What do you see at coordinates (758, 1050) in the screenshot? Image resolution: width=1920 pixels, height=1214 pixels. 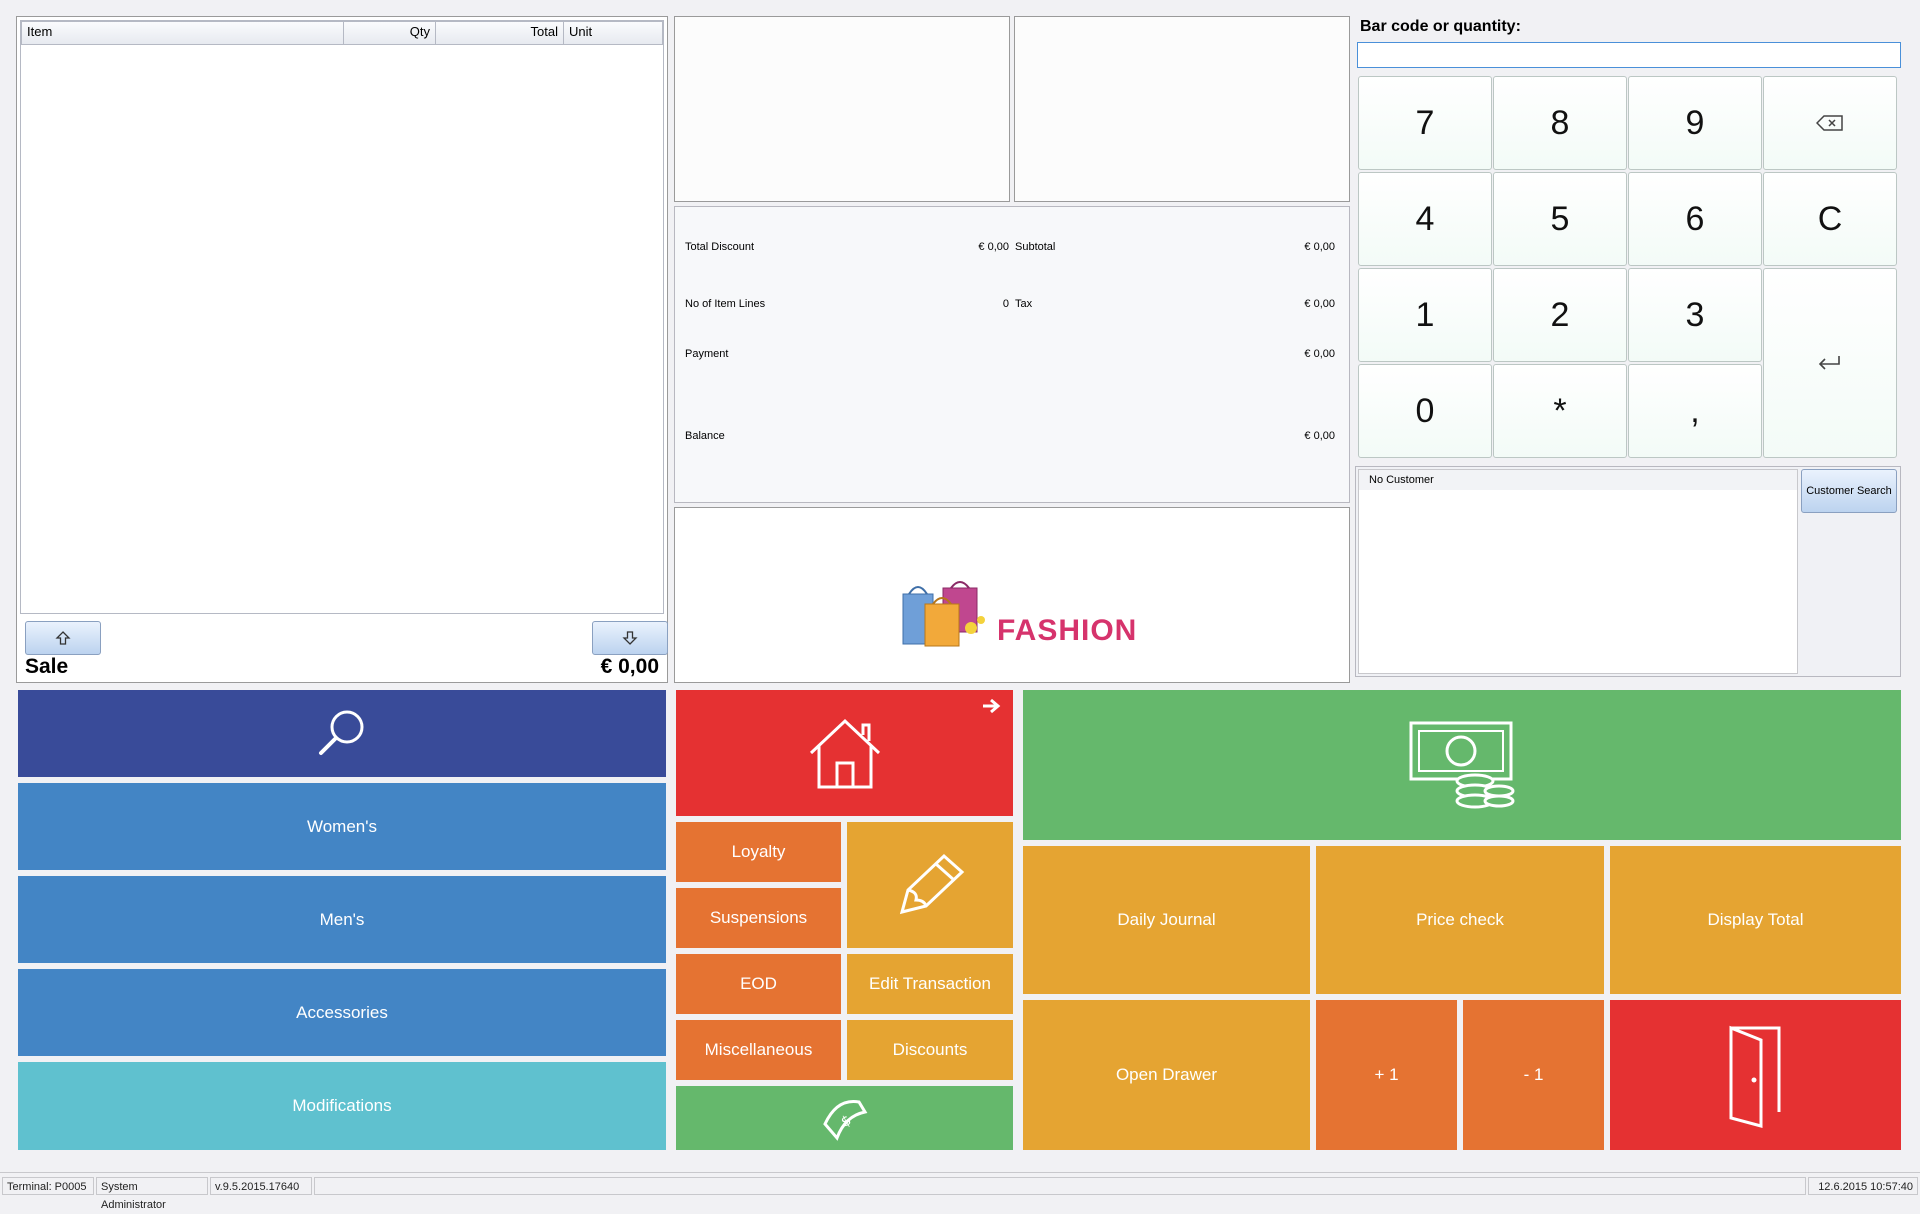 I see `miscellaneous-tile: Miscellaneous` at bounding box center [758, 1050].